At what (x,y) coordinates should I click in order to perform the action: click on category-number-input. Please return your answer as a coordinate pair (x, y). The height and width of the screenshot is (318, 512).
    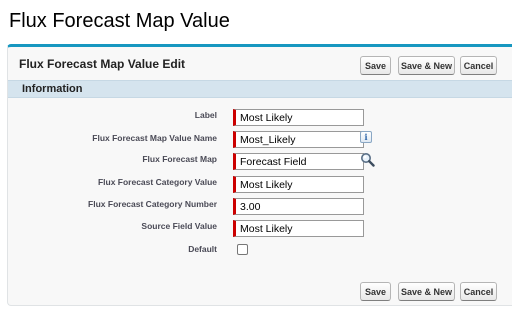
    Looking at the image, I should click on (298, 206).